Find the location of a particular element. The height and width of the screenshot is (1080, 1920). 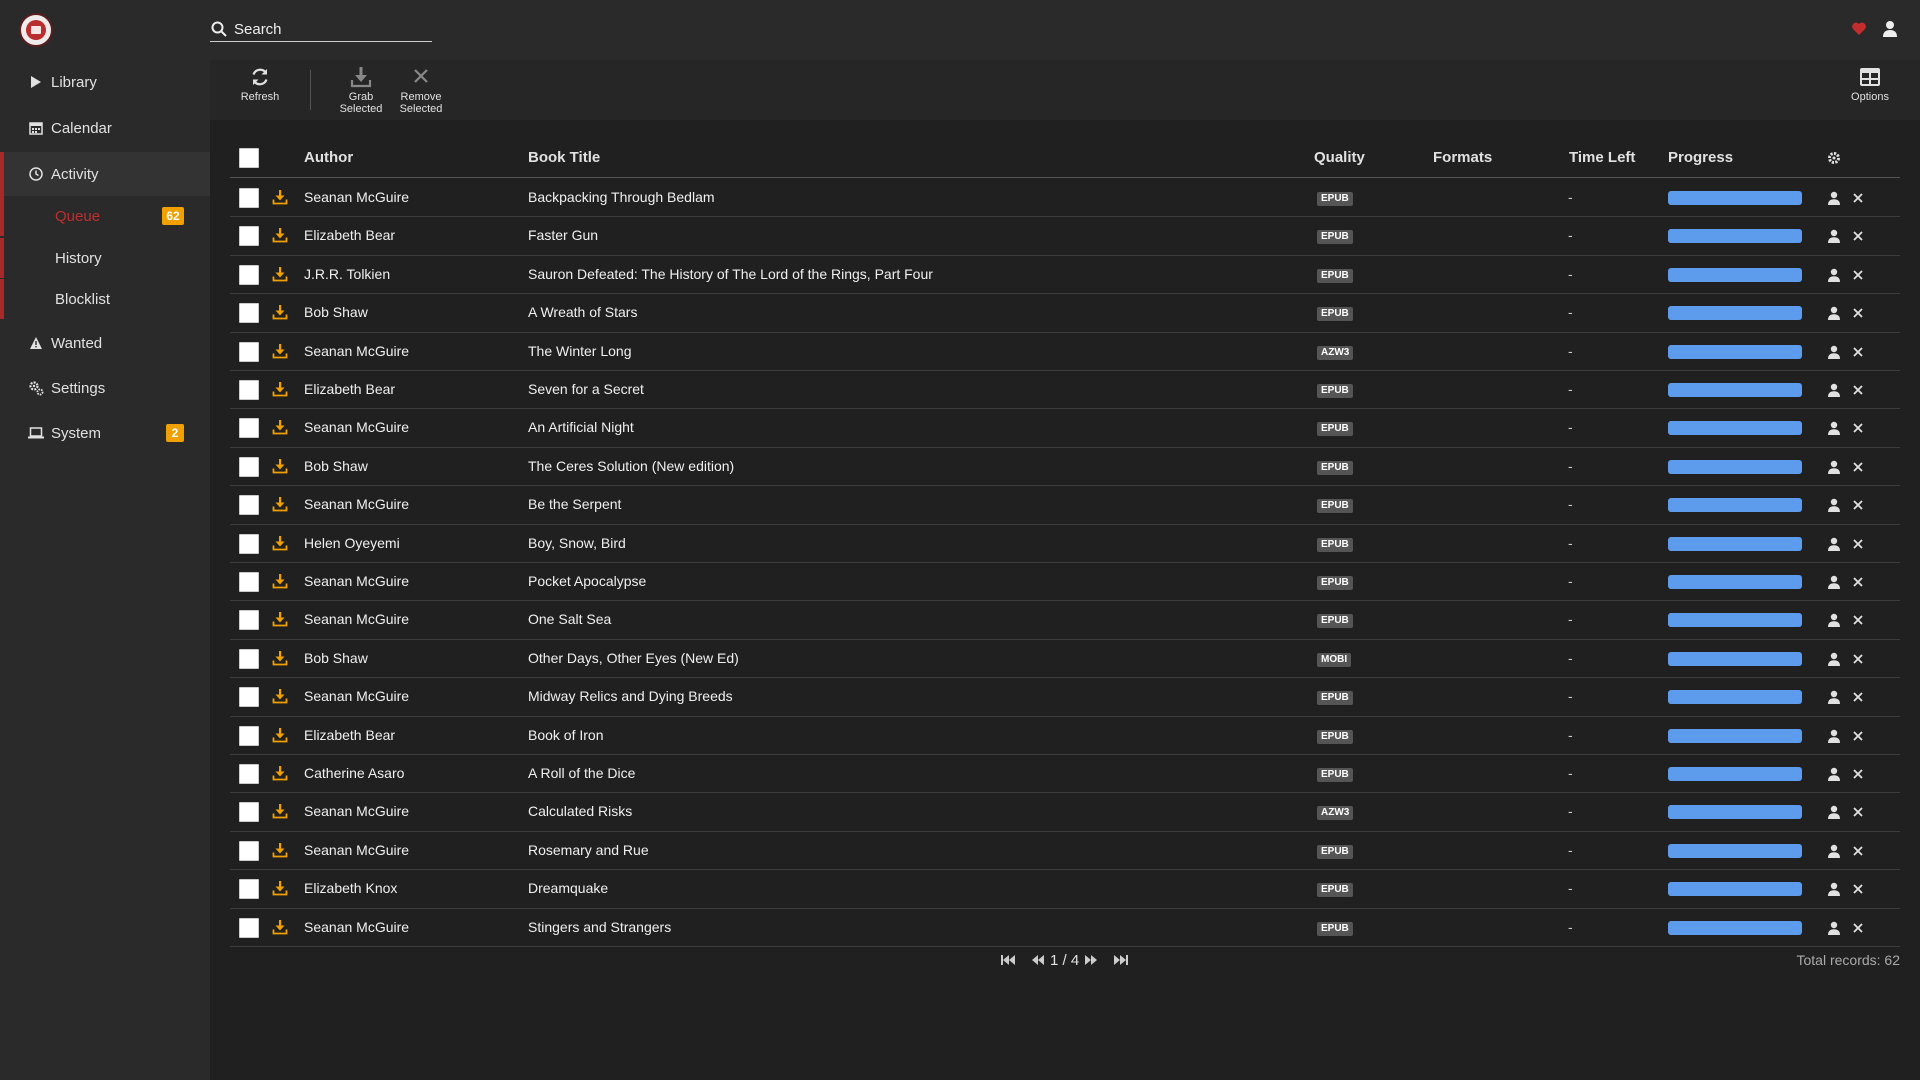

gear-icon is located at coordinates (1834, 158).